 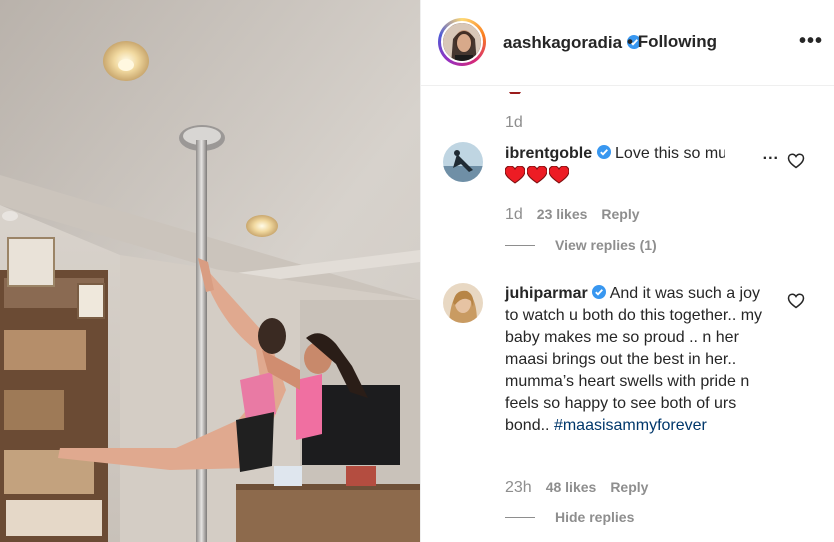 What do you see at coordinates (562, 214) in the screenshot?
I see `comment-likes: 23 likes` at bounding box center [562, 214].